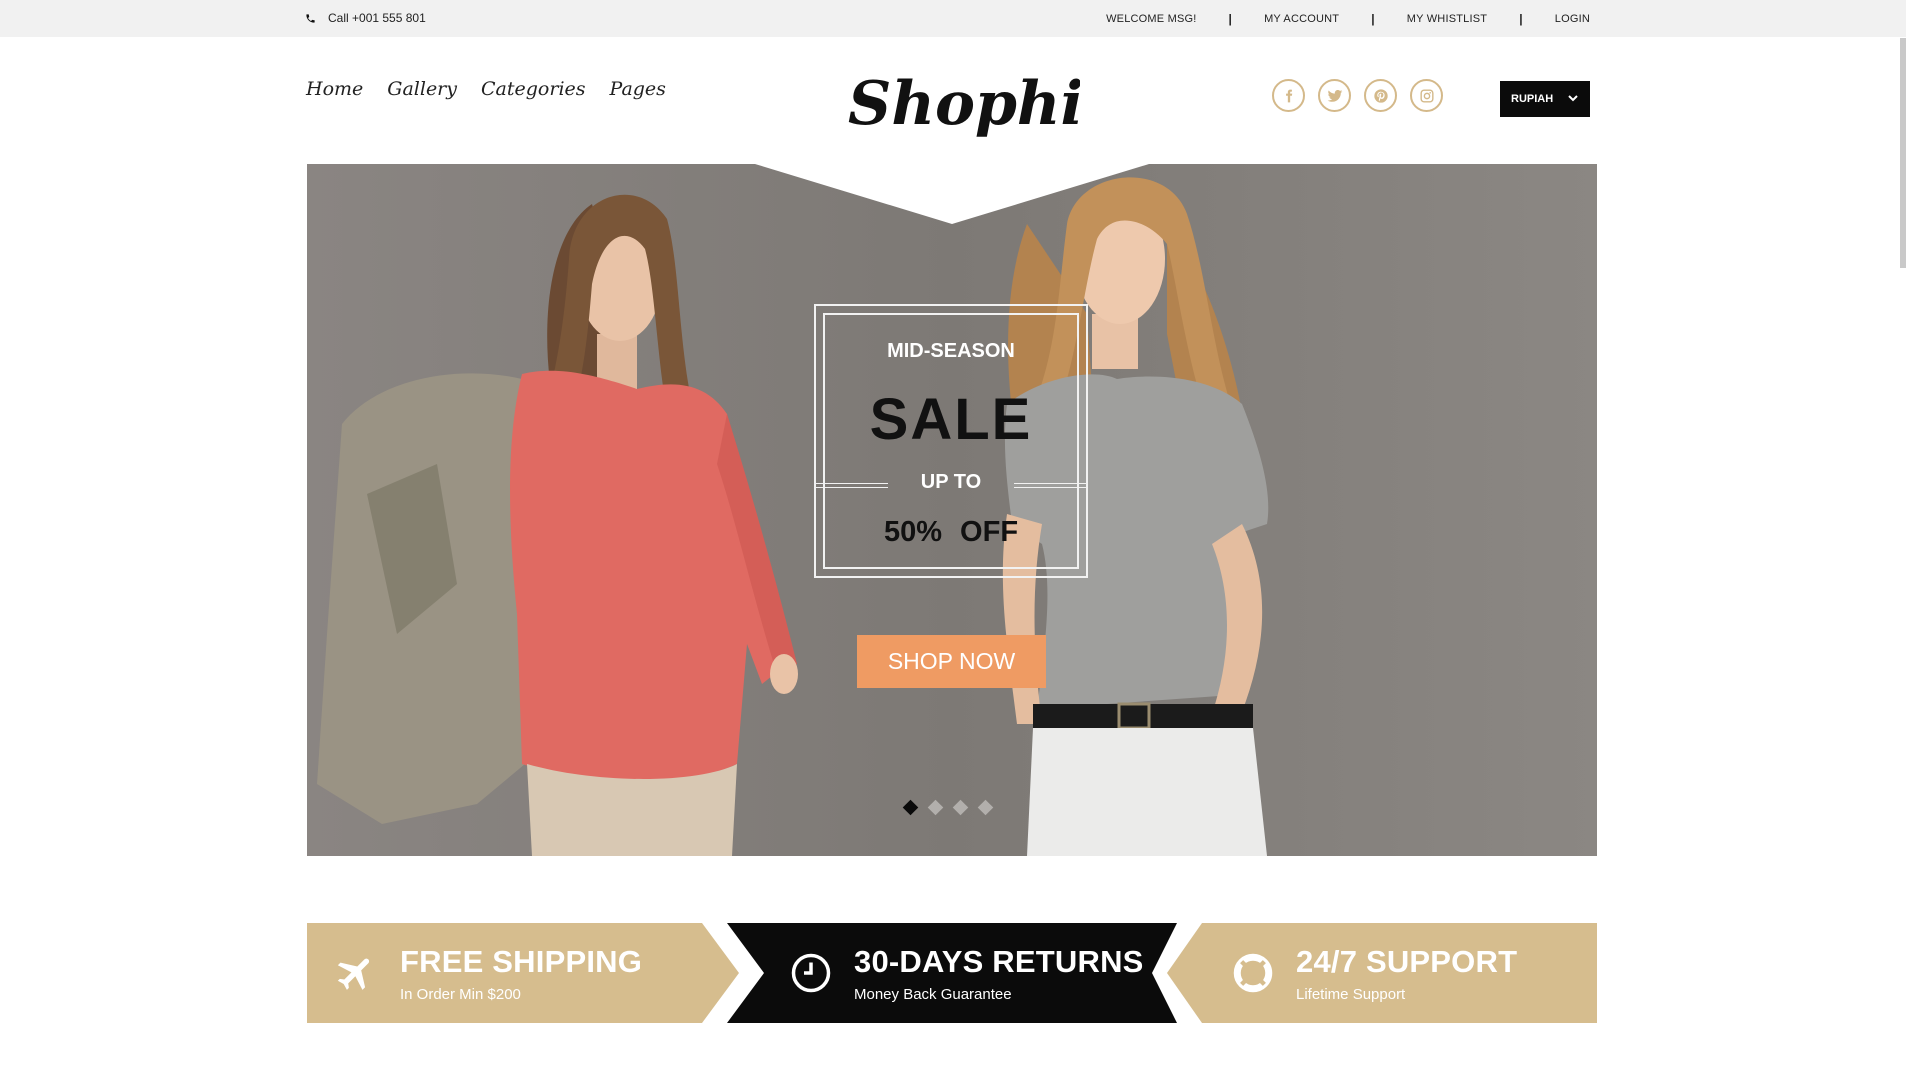 Image resolution: width=1906 pixels, height=1086 pixels. I want to click on wishlist-link: MY WHISTLIST, so click(1447, 19).